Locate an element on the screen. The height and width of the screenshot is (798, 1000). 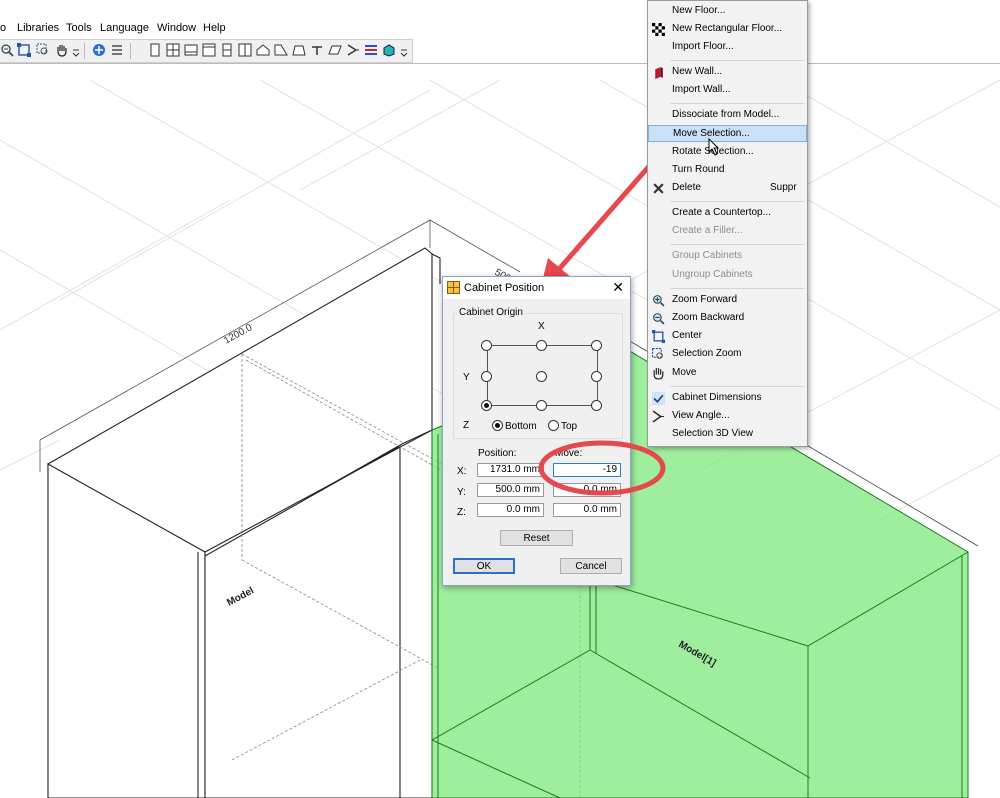
cabinet-4-icon is located at coordinates (209, 50).